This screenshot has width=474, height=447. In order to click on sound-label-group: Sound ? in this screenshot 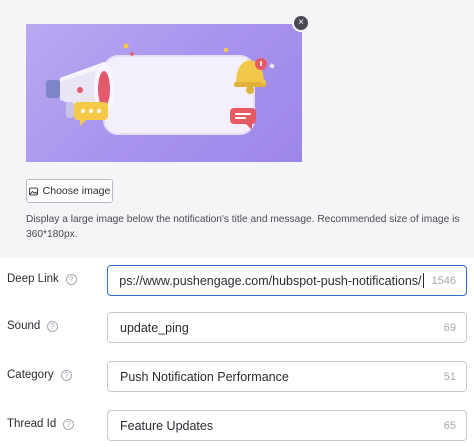, I will do `click(33, 326)`.